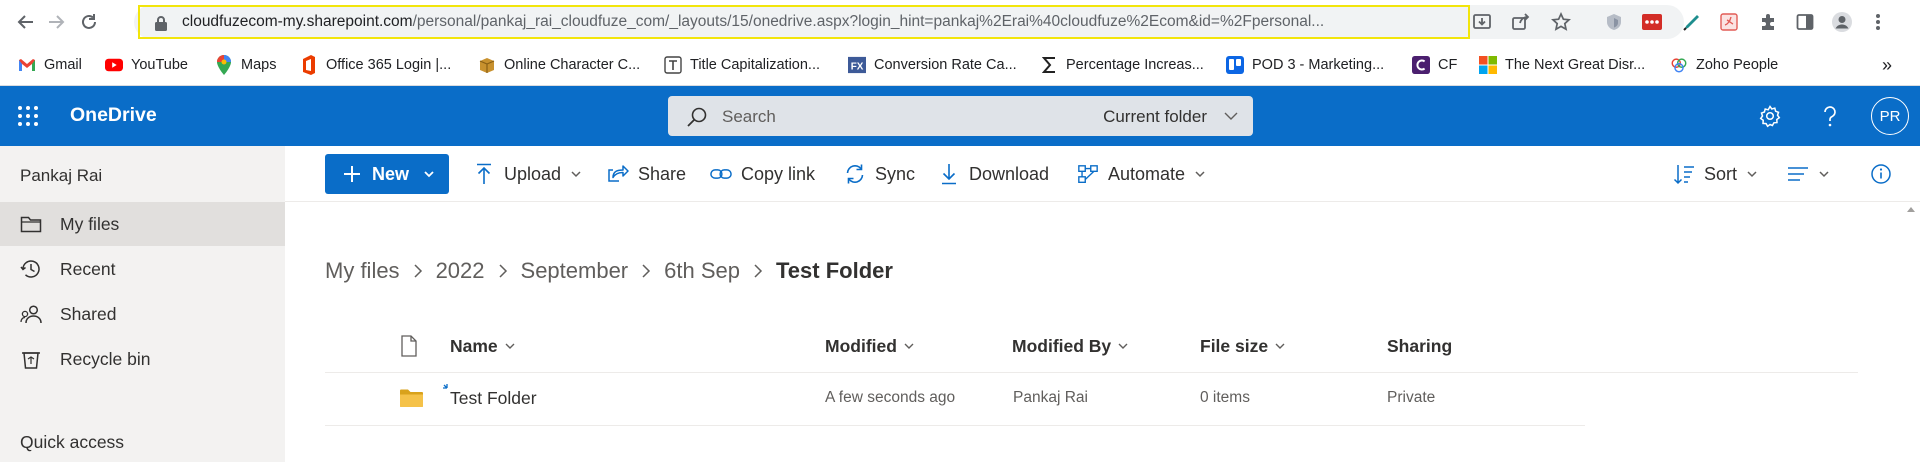 Image resolution: width=1920 pixels, height=462 pixels. I want to click on nav-item-my-files: My files, so click(142, 224).